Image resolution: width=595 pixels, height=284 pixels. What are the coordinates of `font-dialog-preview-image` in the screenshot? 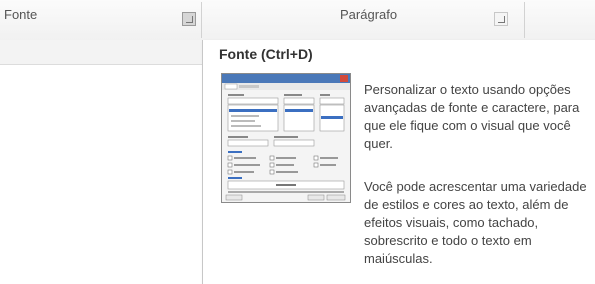 It's located at (286, 138).